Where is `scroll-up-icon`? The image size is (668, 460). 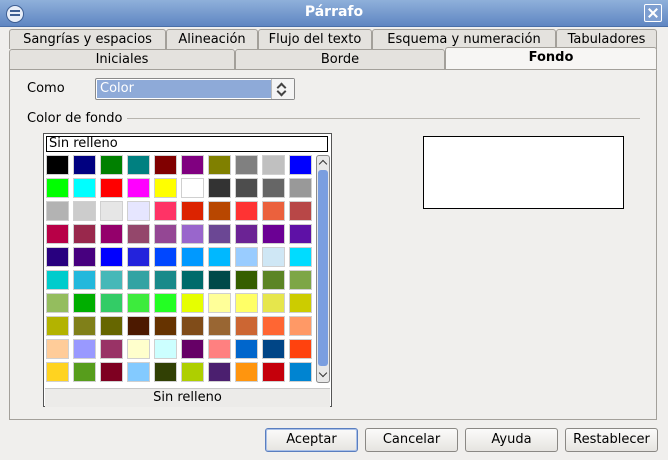
scroll-up-icon is located at coordinates (323, 164).